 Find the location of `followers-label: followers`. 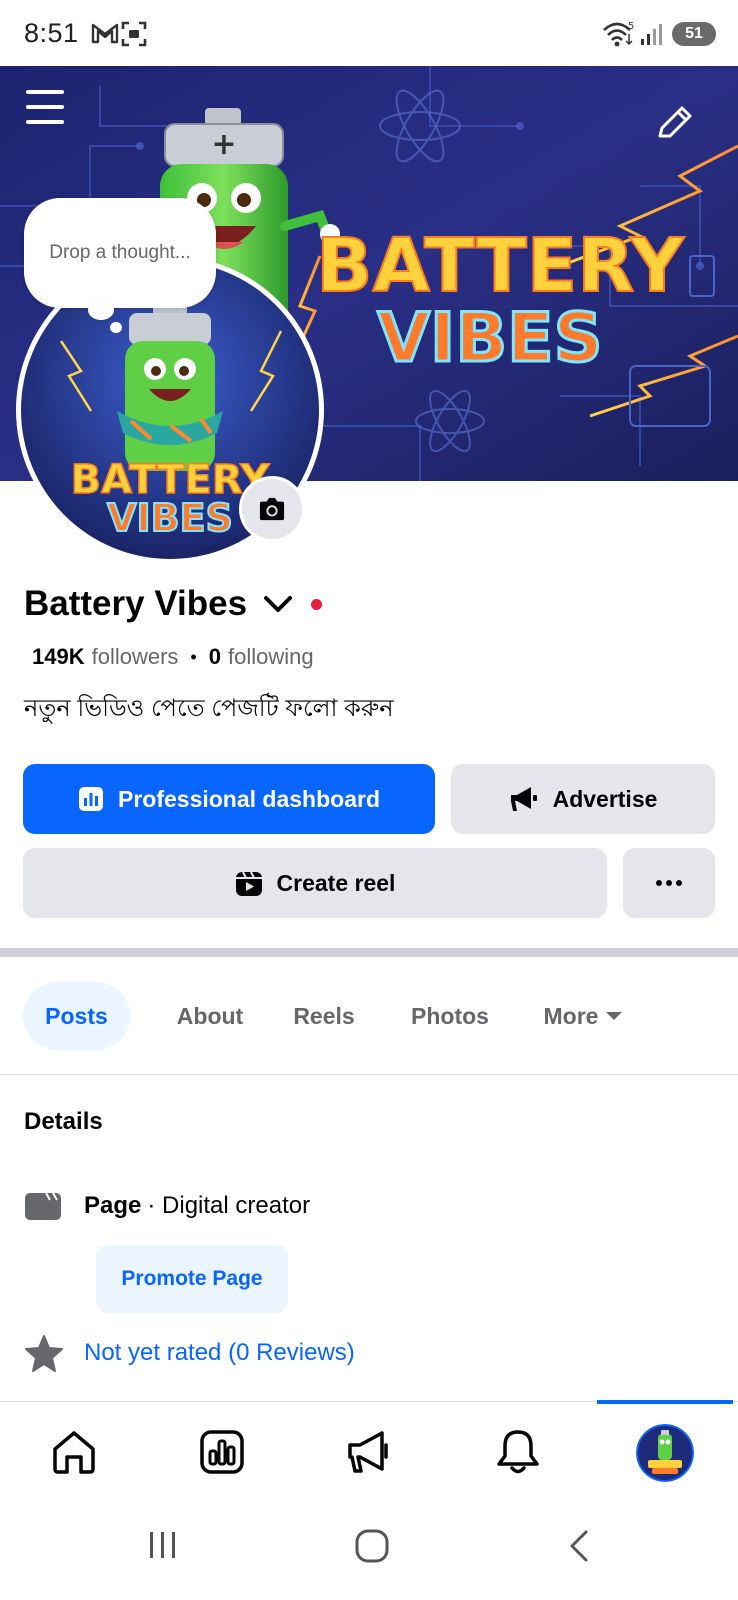

followers-label: followers is located at coordinates (135, 657).